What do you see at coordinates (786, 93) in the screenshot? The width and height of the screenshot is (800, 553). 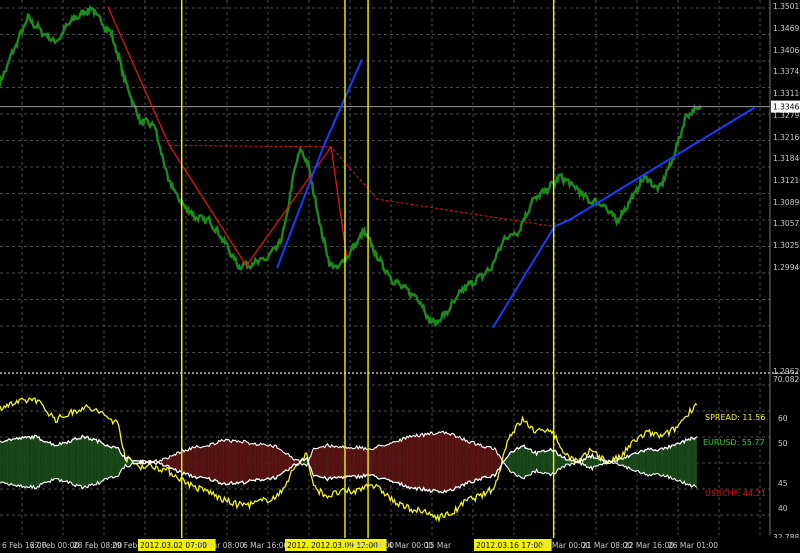 I see `price-tick-label: 1.33110` at bounding box center [786, 93].